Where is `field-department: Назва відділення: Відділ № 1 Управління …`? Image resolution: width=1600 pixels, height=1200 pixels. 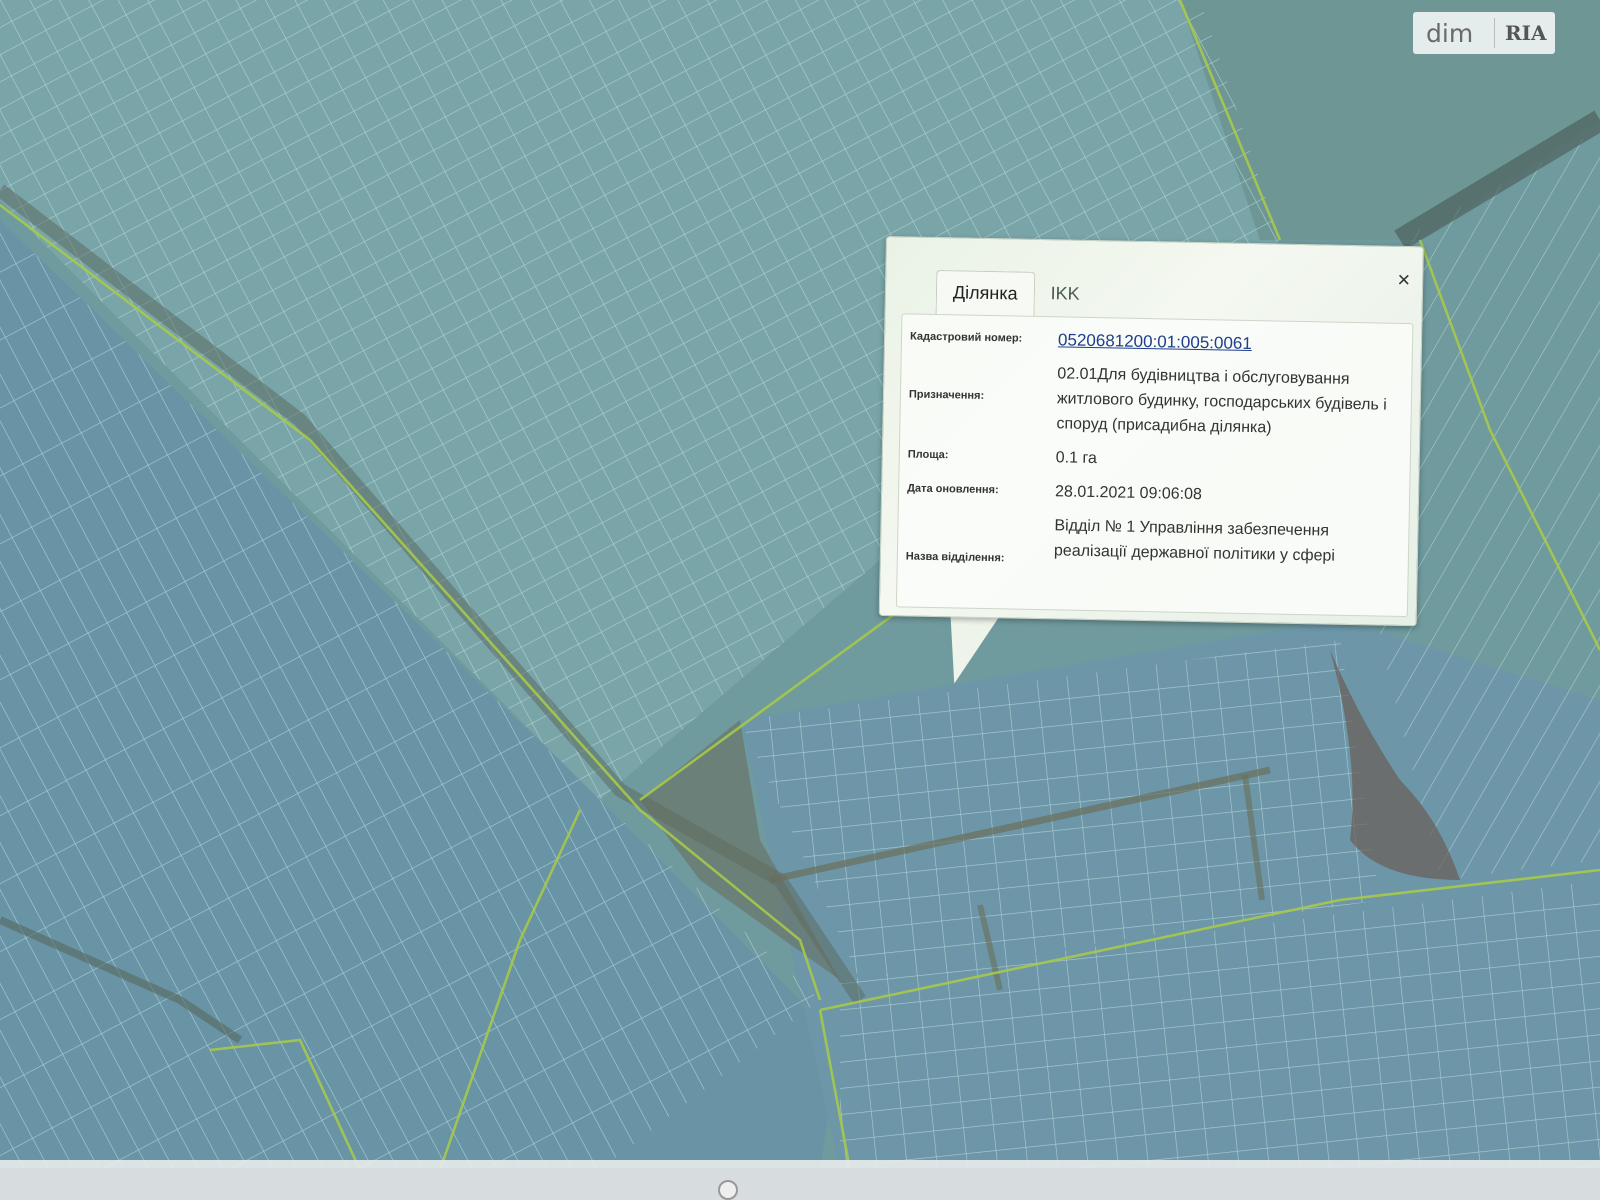 field-department: Назва відділення: Відділ № 1 Управління … is located at coordinates (1154, 537).